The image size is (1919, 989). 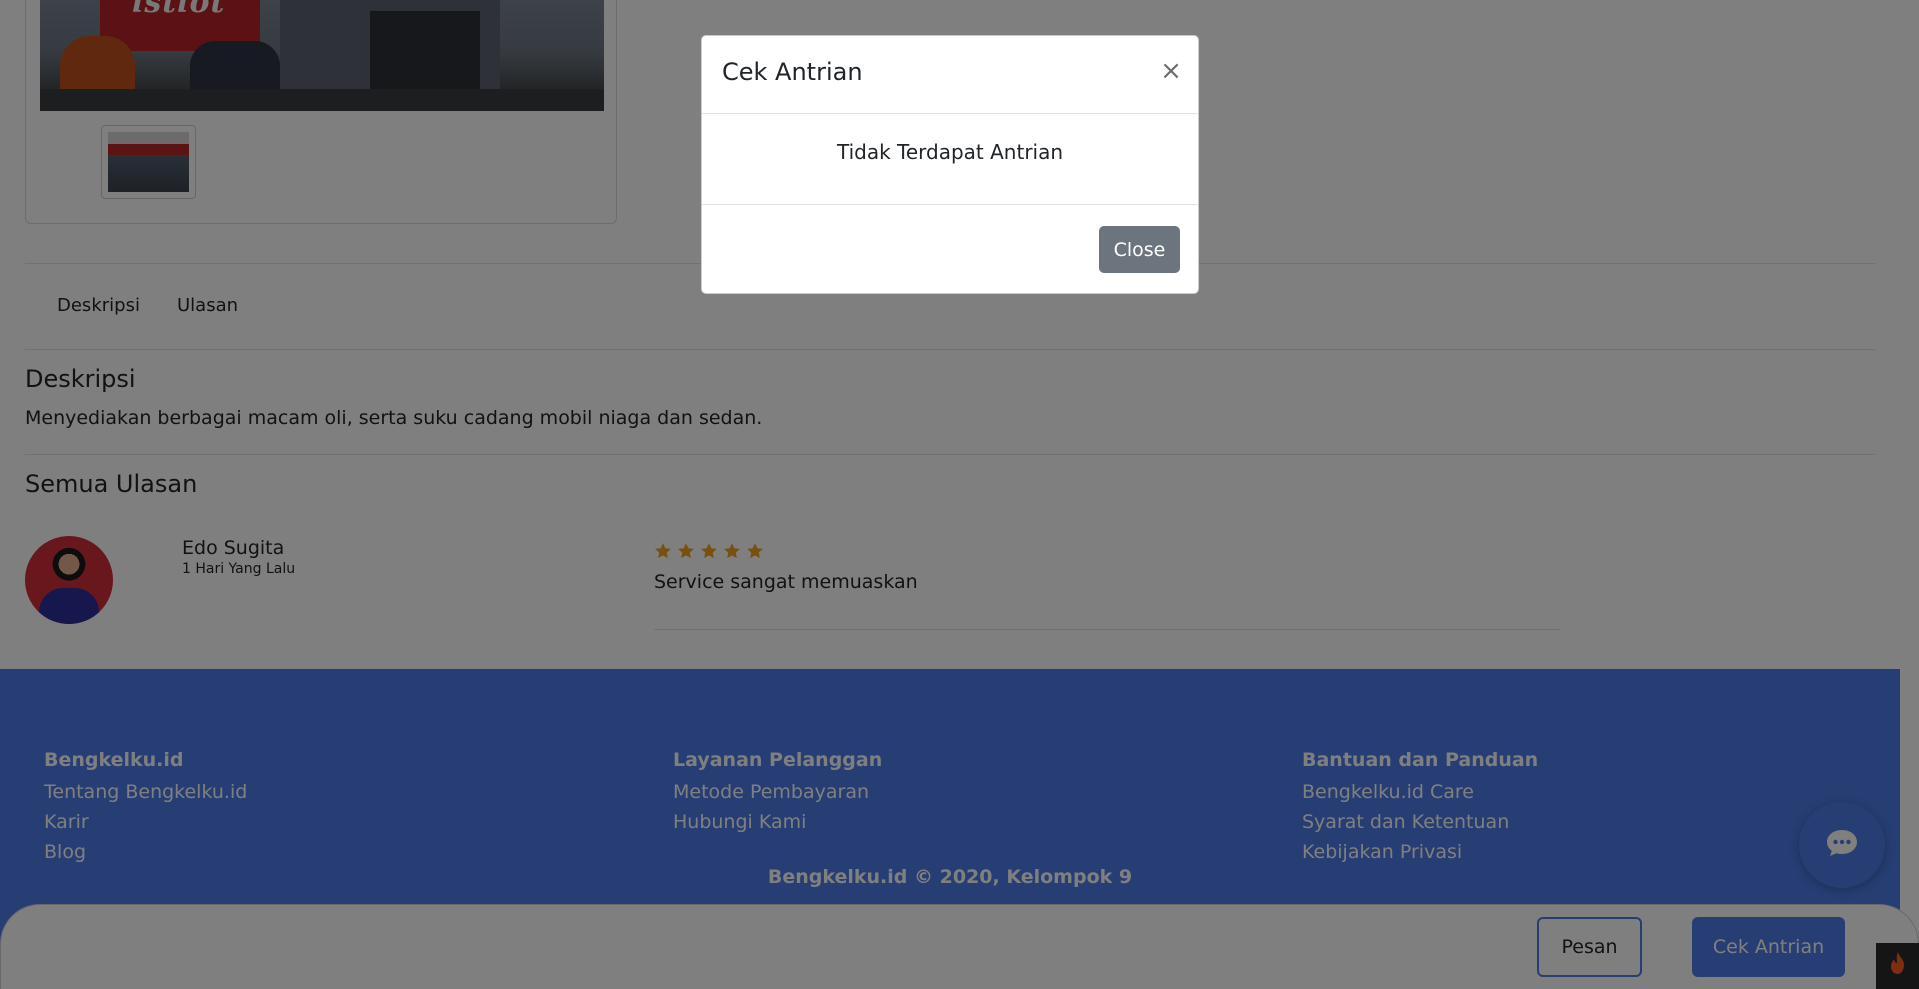 I want to click on close-icon: ×, so click(x=1171, y=72).